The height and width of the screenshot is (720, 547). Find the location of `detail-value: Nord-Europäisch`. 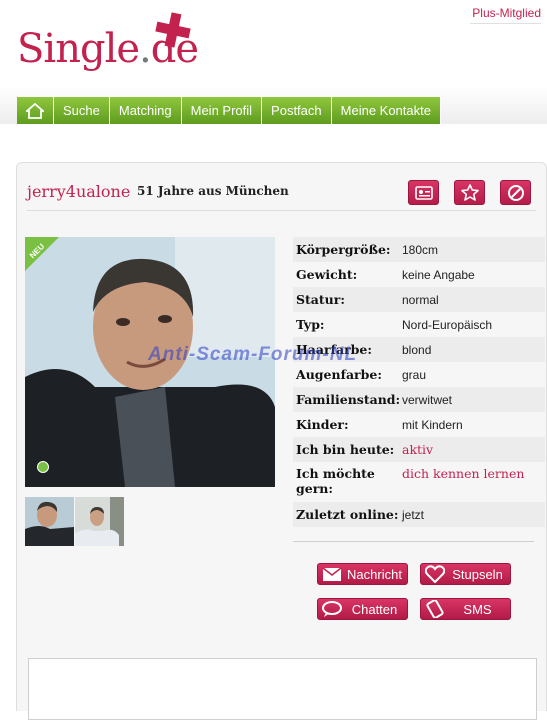

detail-value: Nord-Europäisch is located at coordinates (447, 324).